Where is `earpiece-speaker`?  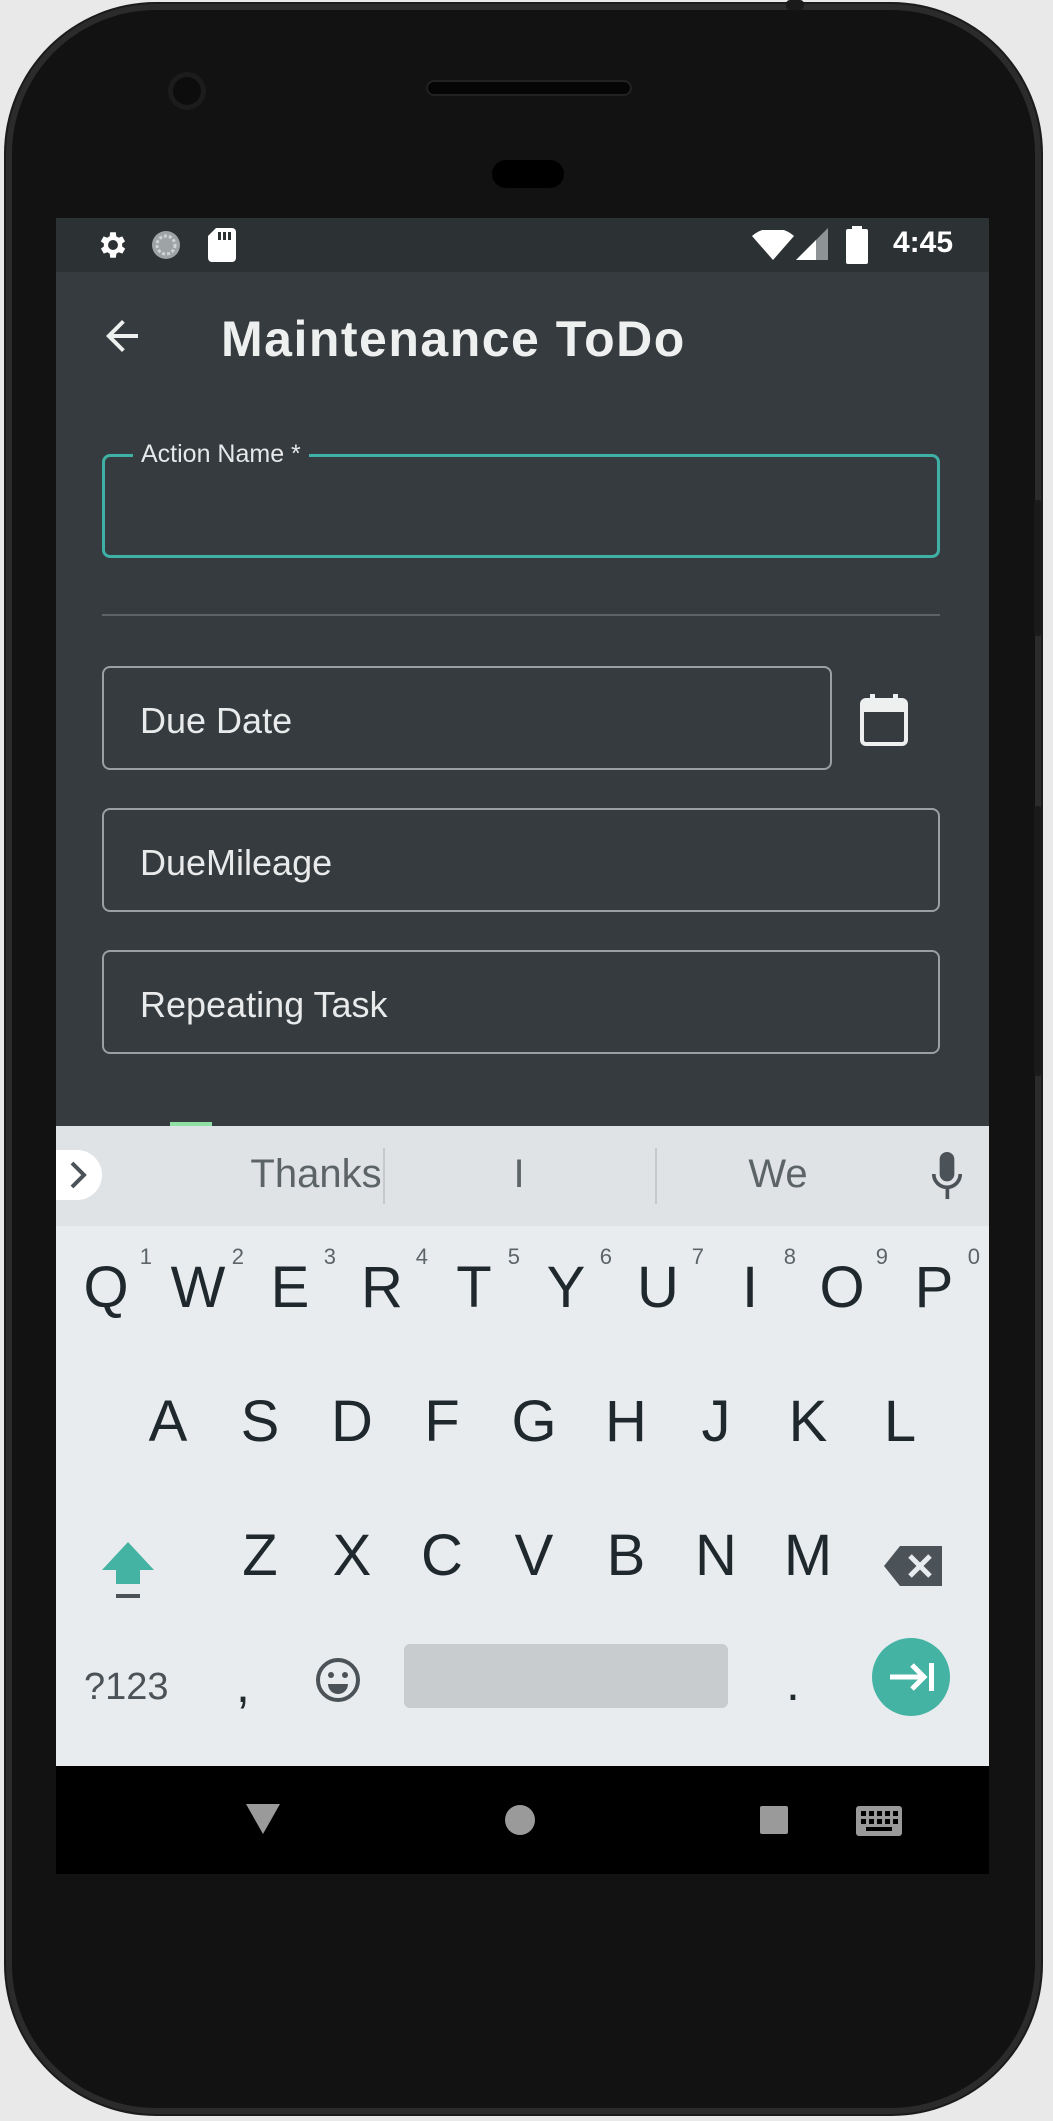 earpiece-speaker is located at coordinates (529, 88).